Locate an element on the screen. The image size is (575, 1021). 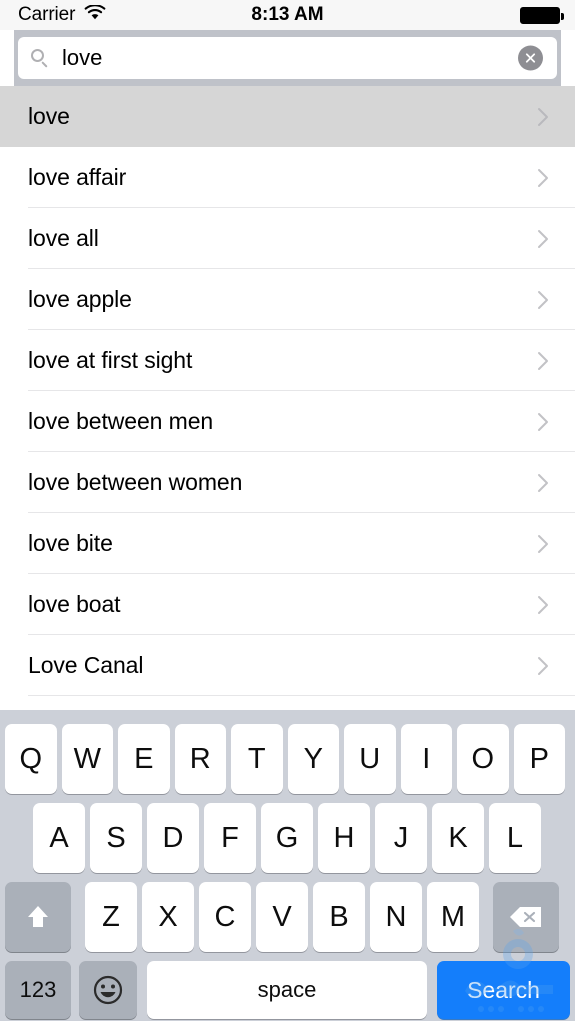
emoji-smiley-icon is located at coordinates (108, 990).